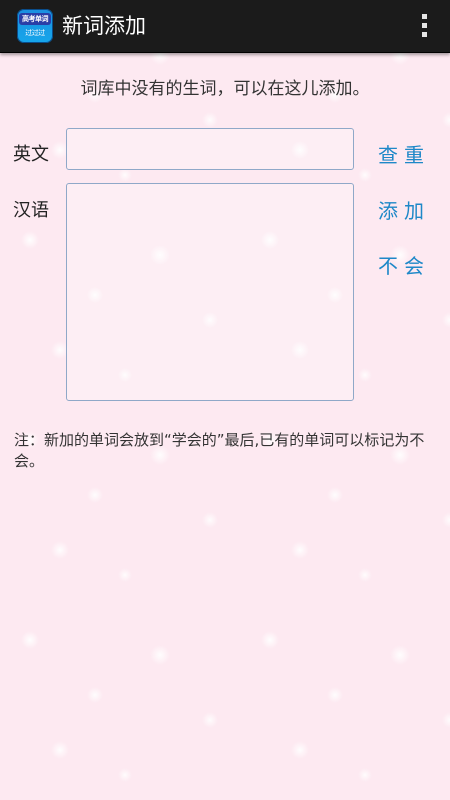 The width and height of the screenshot is (450, 800). Describe the element at coordinates (210, 149) in the screenshot. I see `english-input` at that location.